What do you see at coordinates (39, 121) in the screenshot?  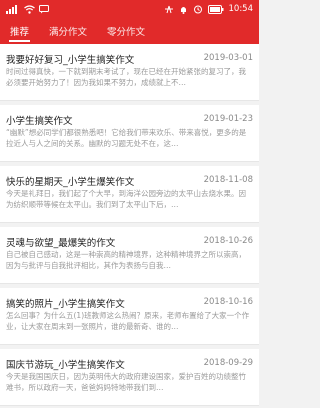 I see `article-title: 小学生搞笑作文` at bounding box center [39, 121].